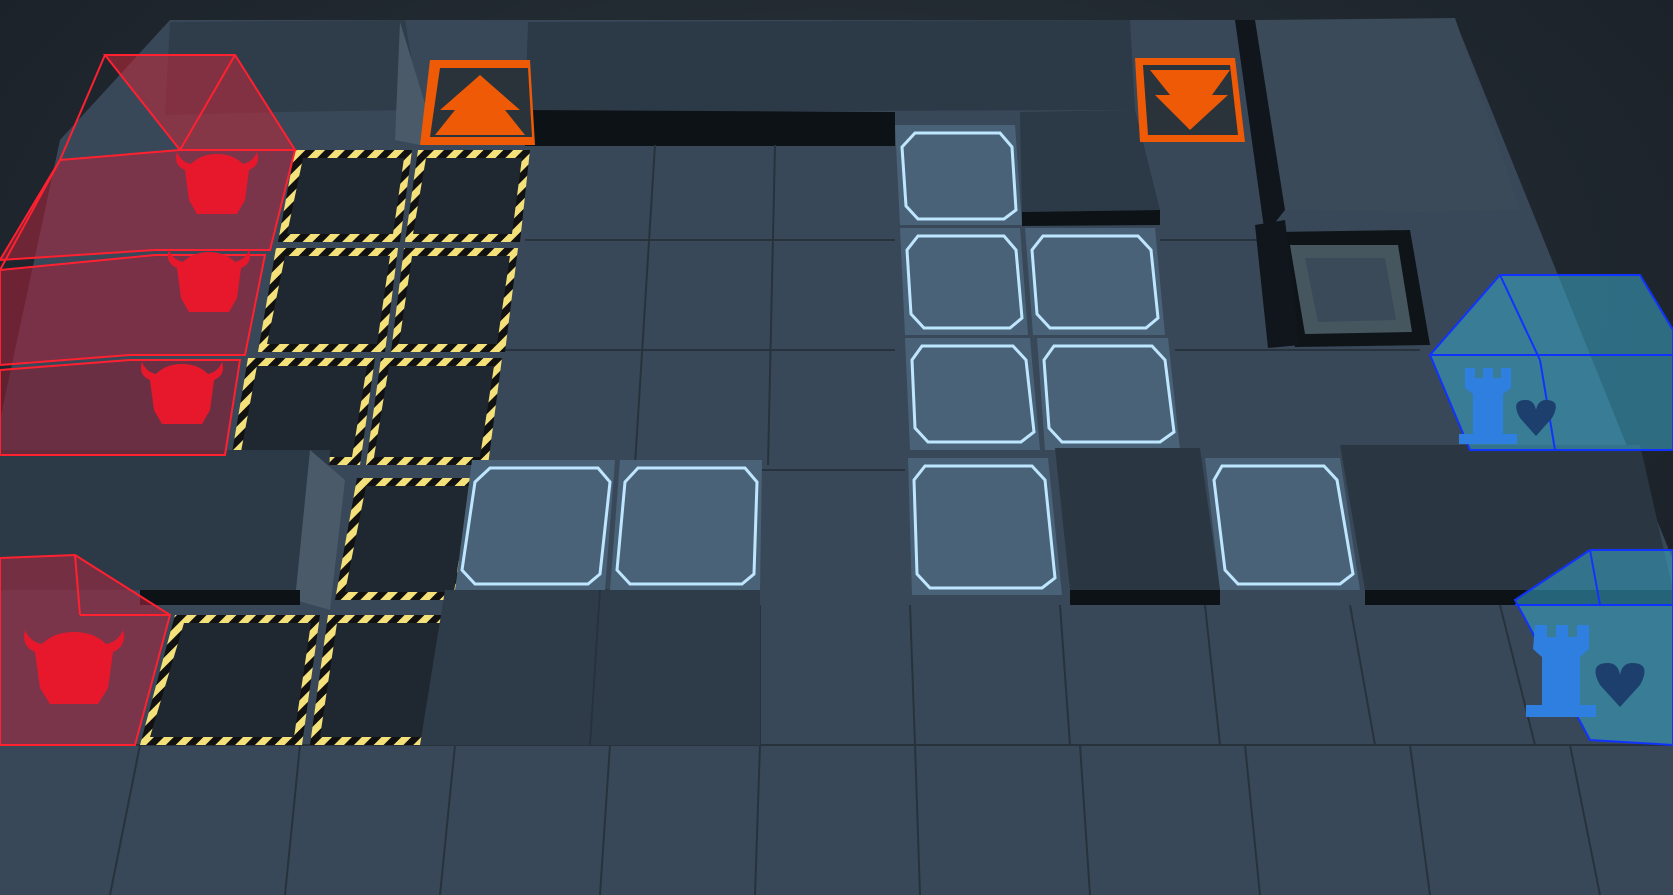  I want to click on ramp-down-tile, so click(1190, 100).